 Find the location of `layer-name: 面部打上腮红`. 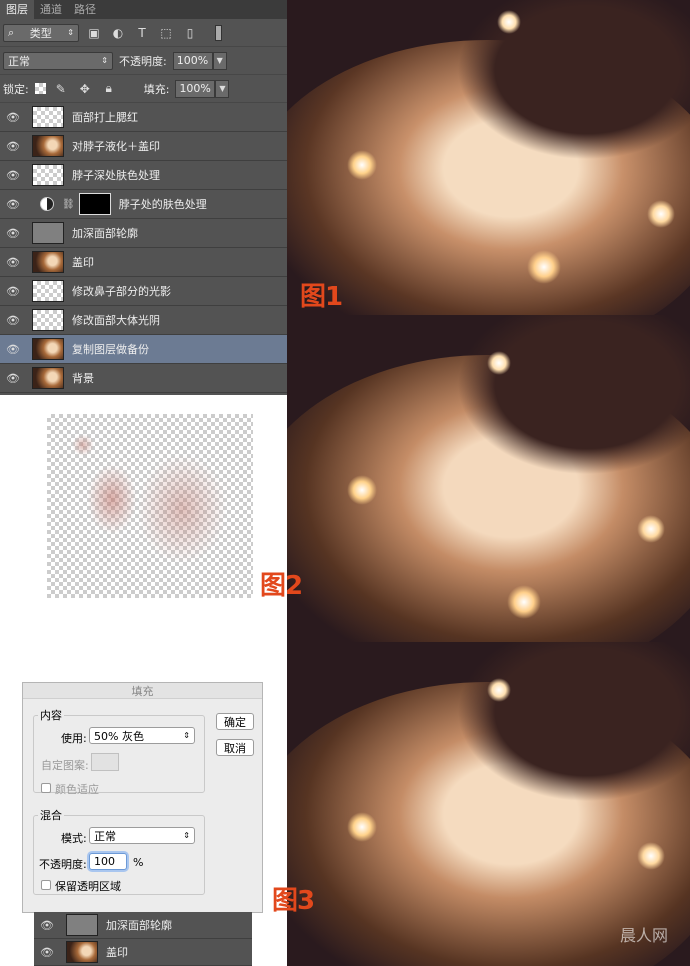

layer-name: 面部打上腮红 is located at coordinates (105, 117).